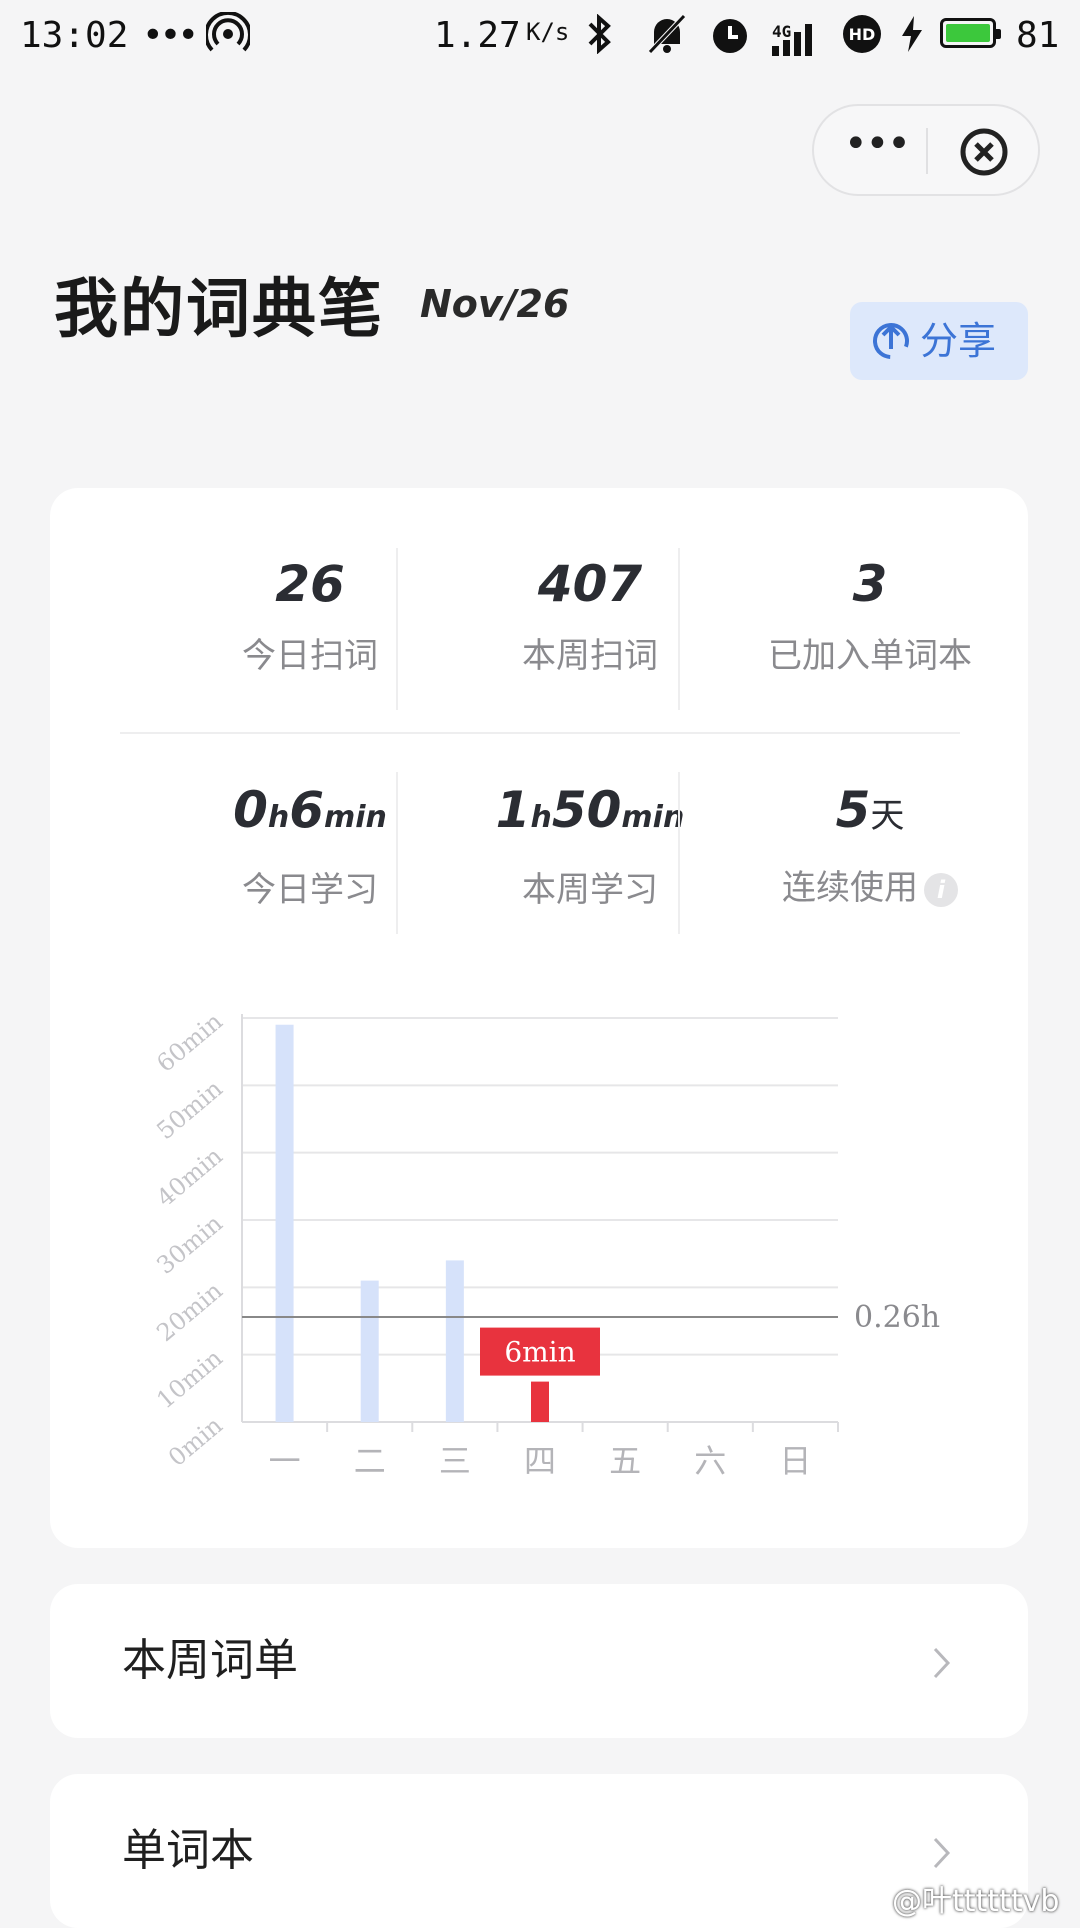 The width and height of the screenshot is (1080, 1928). Describe the element at coordinates (877, 150) in the screenshot. I see `more-options-button: •••` at that location.